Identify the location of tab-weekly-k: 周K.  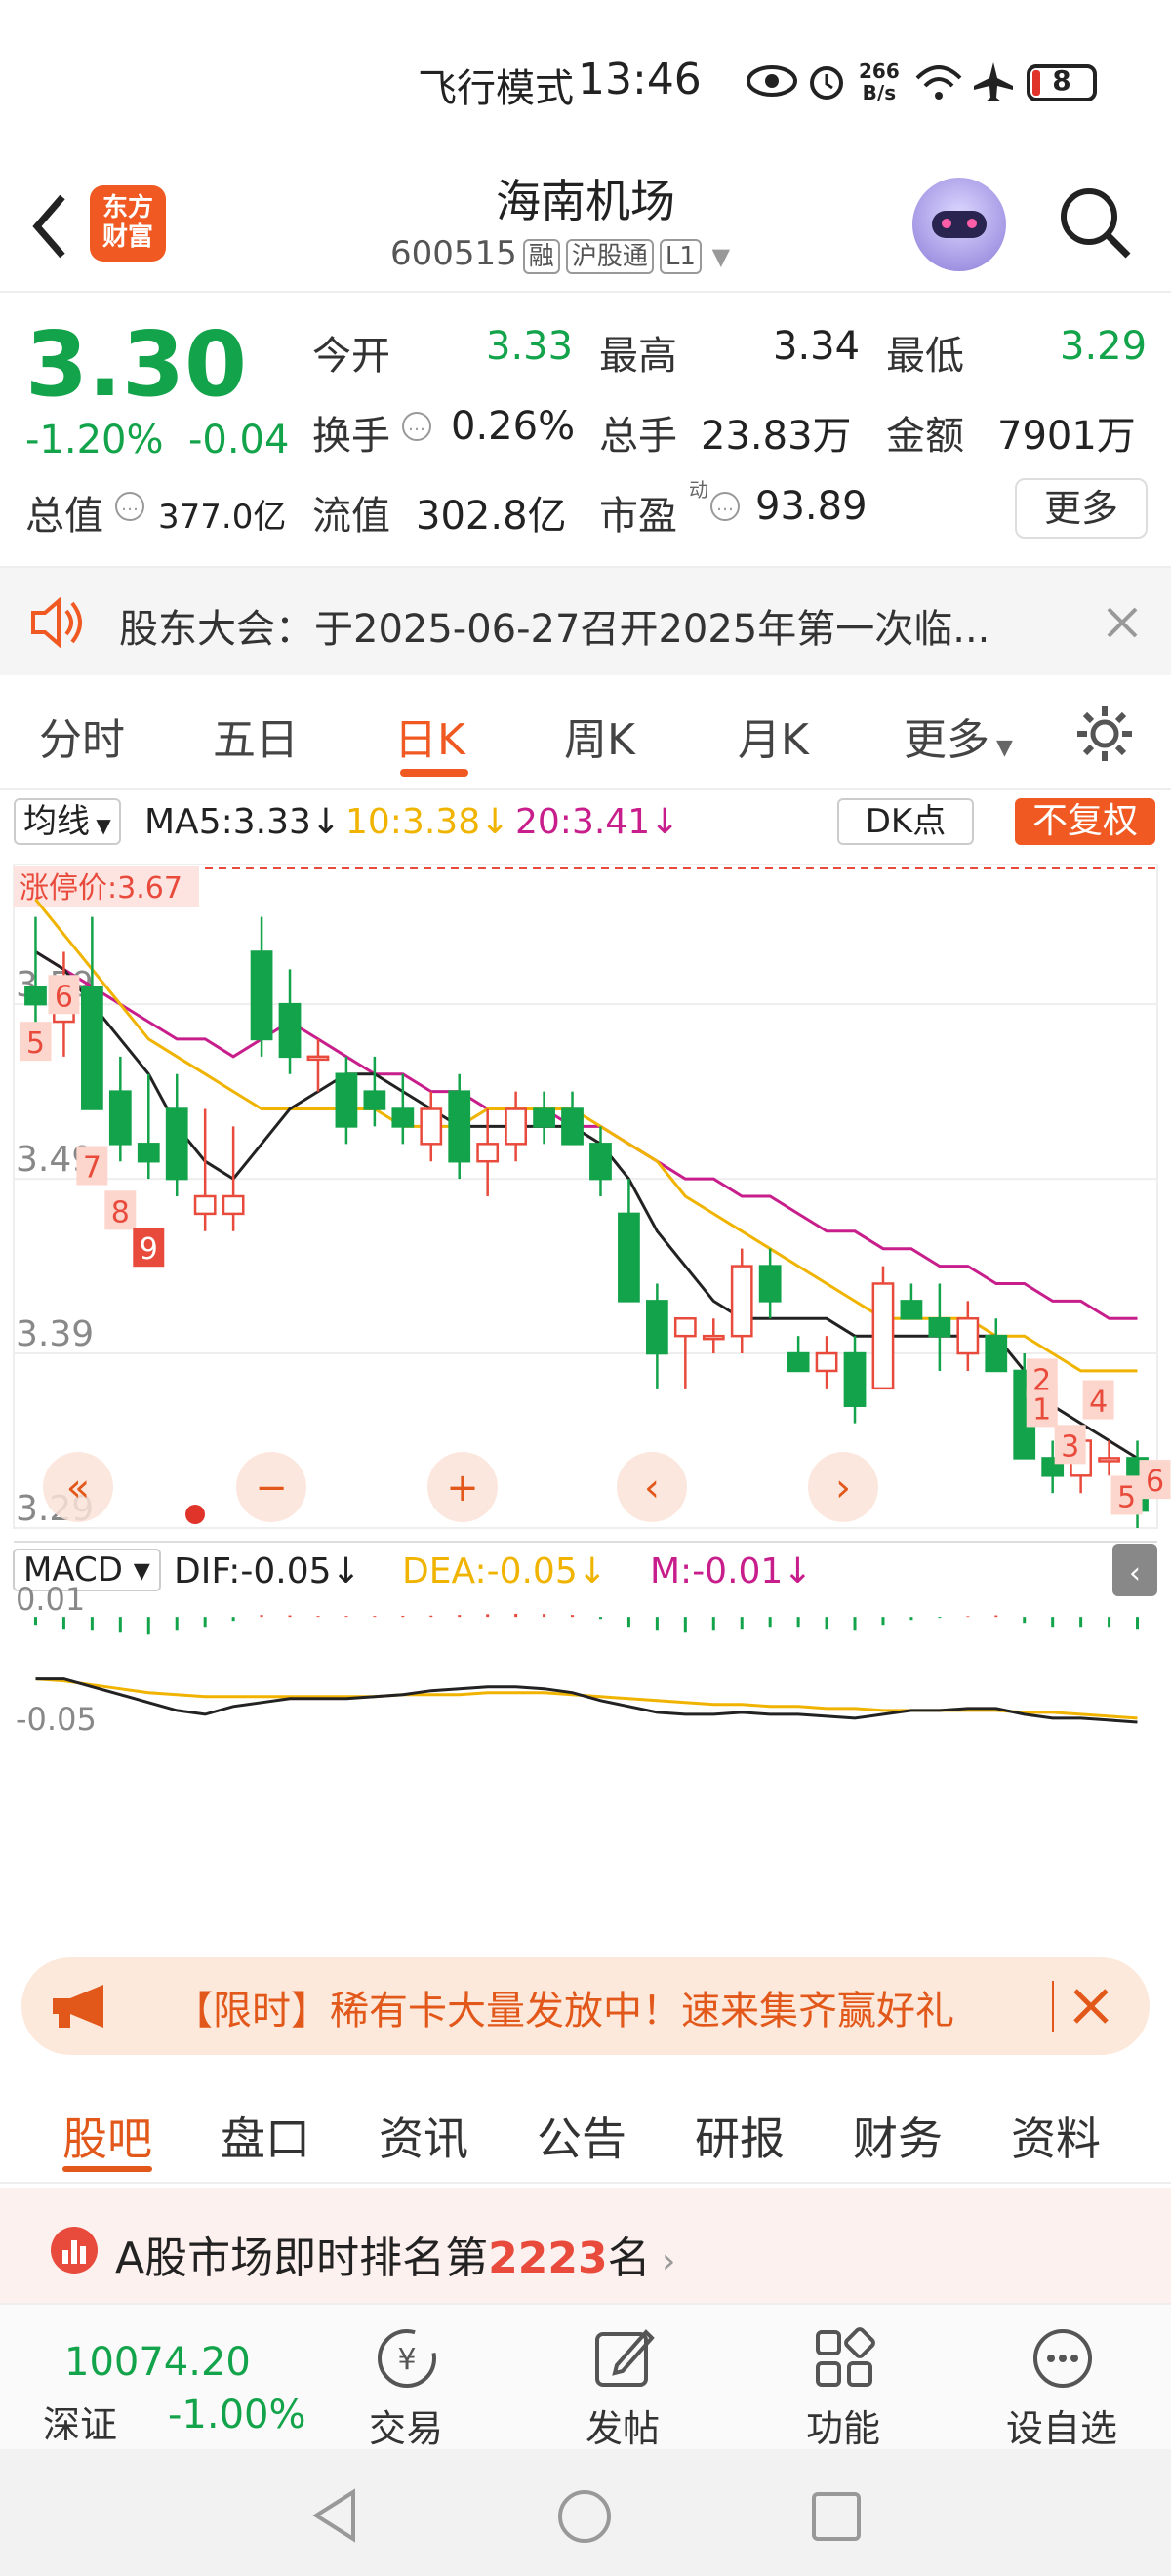
(599, 735).